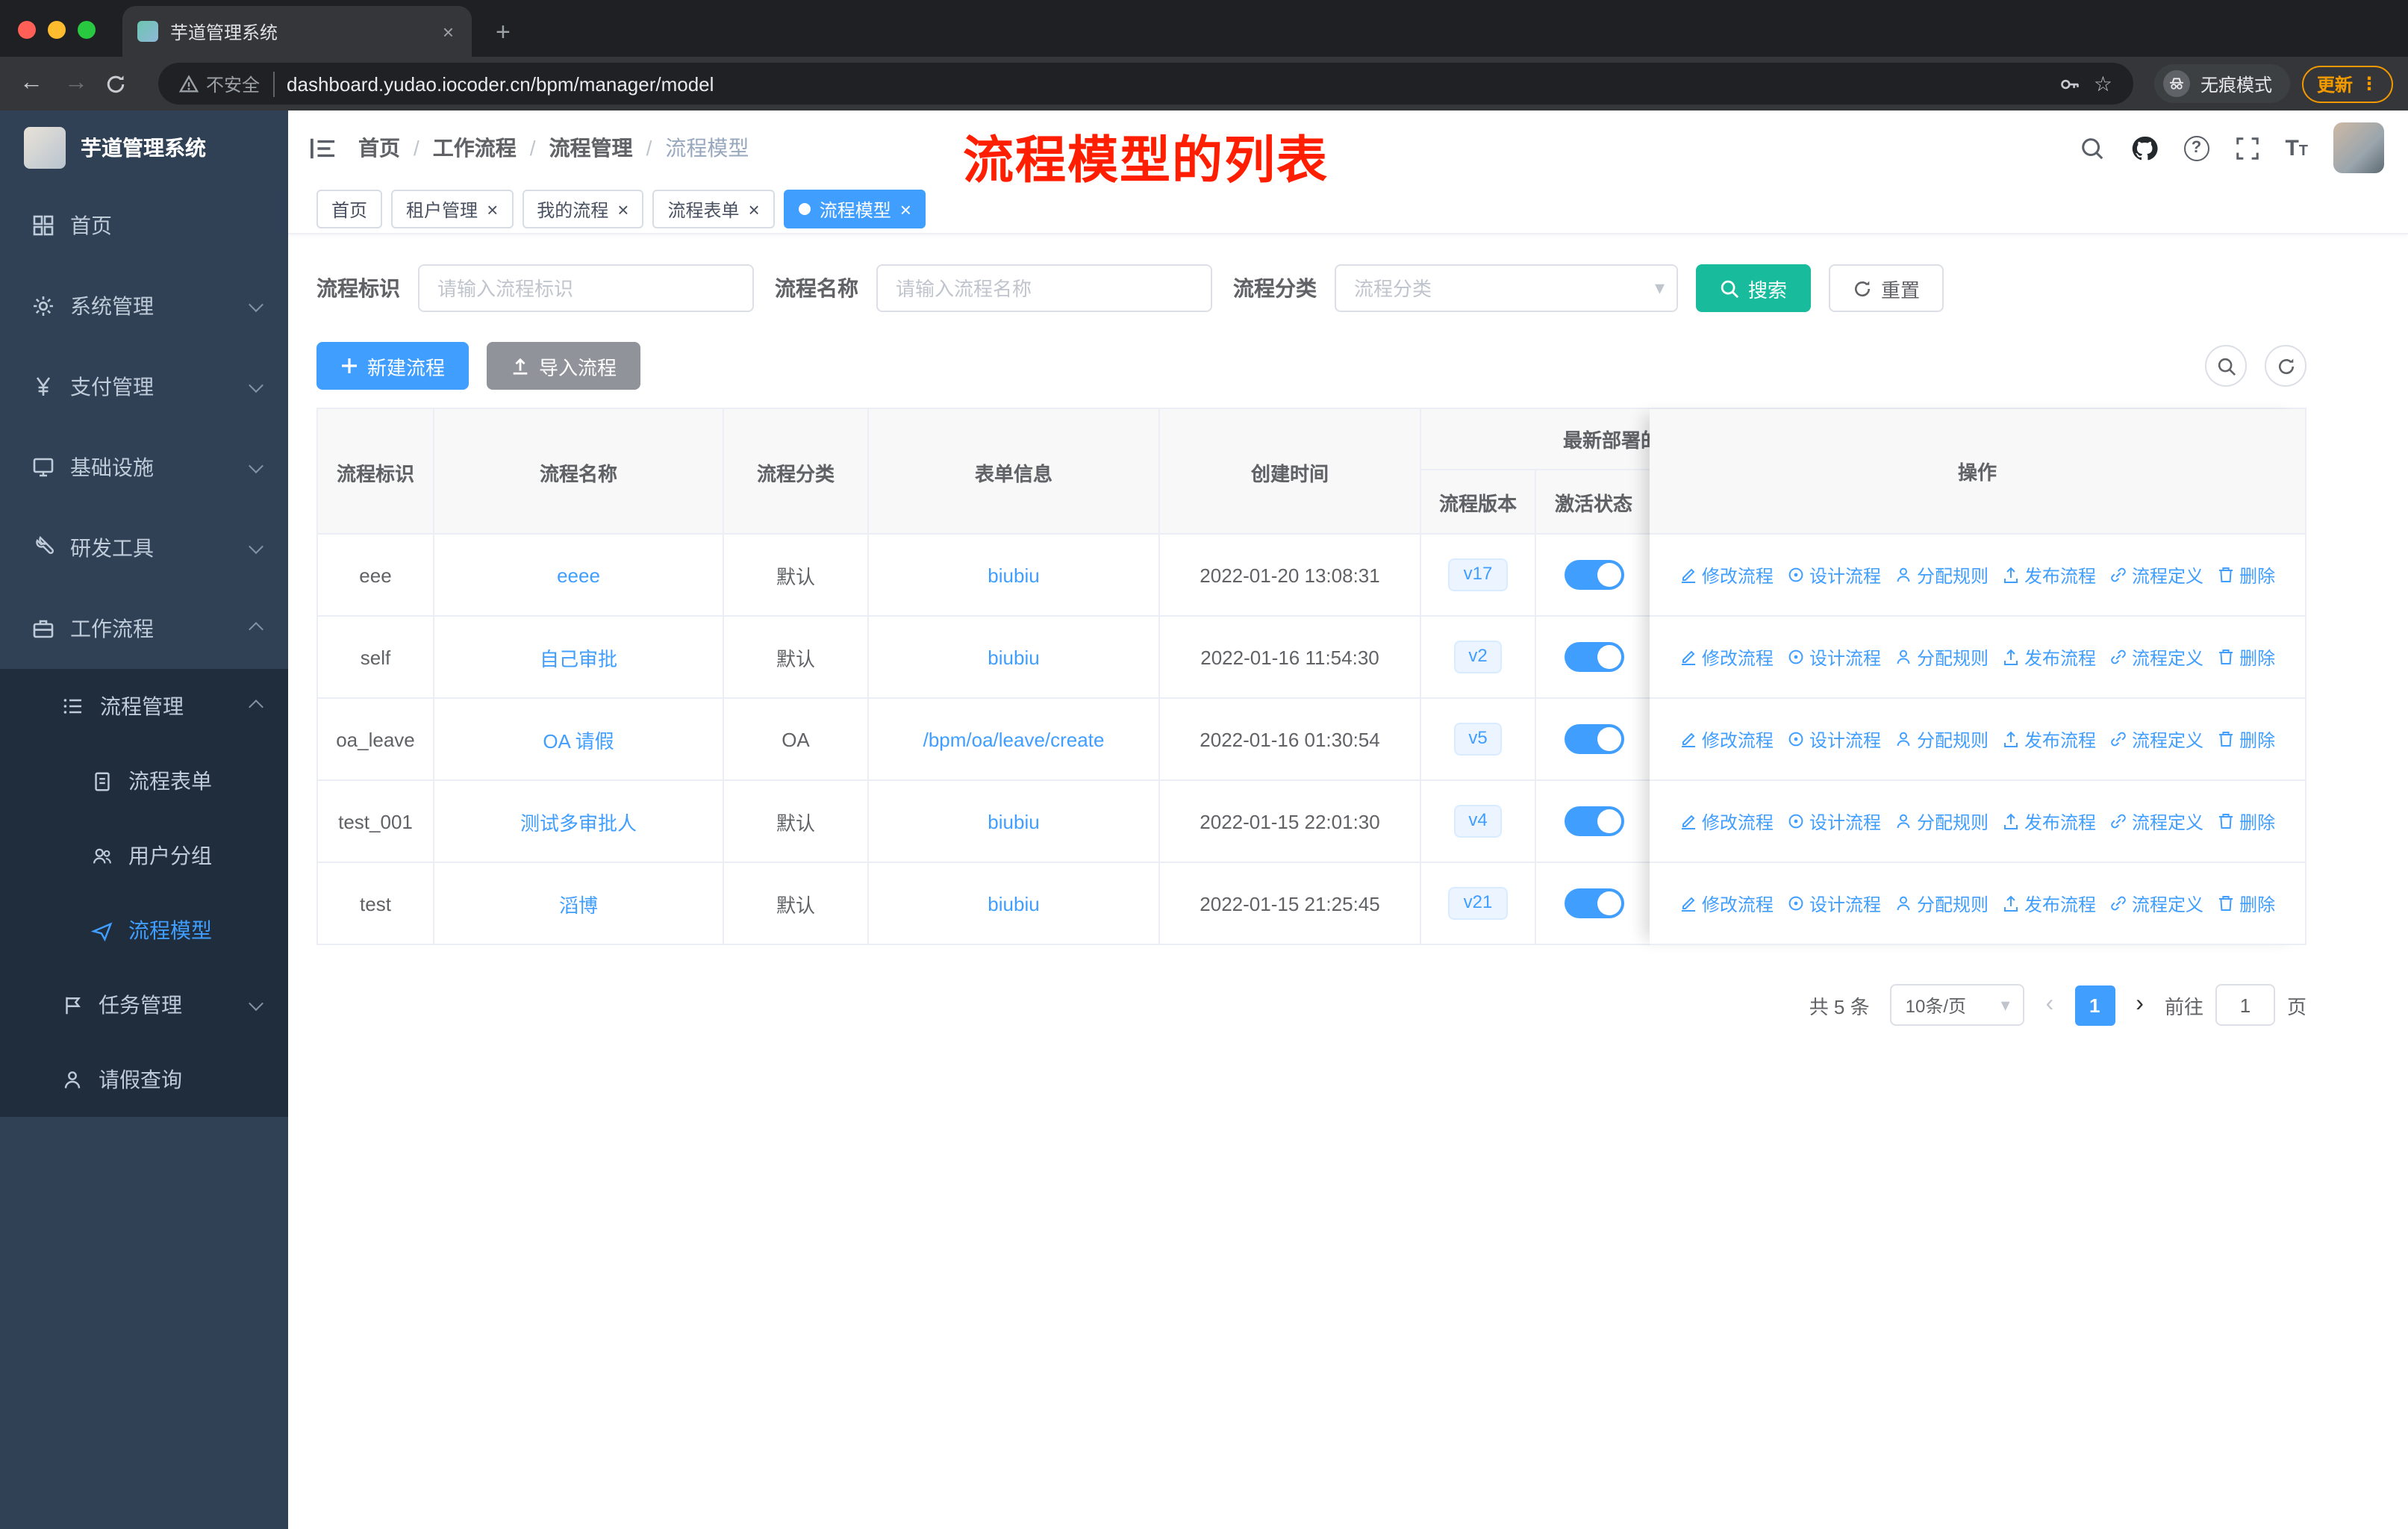 The image size is (2408, 1529). What do you see at coordinates (1957, 1005) in the screenshot?
I see `page-size-select: 10条/页 ▾` at bounding box center [1957, 1005].